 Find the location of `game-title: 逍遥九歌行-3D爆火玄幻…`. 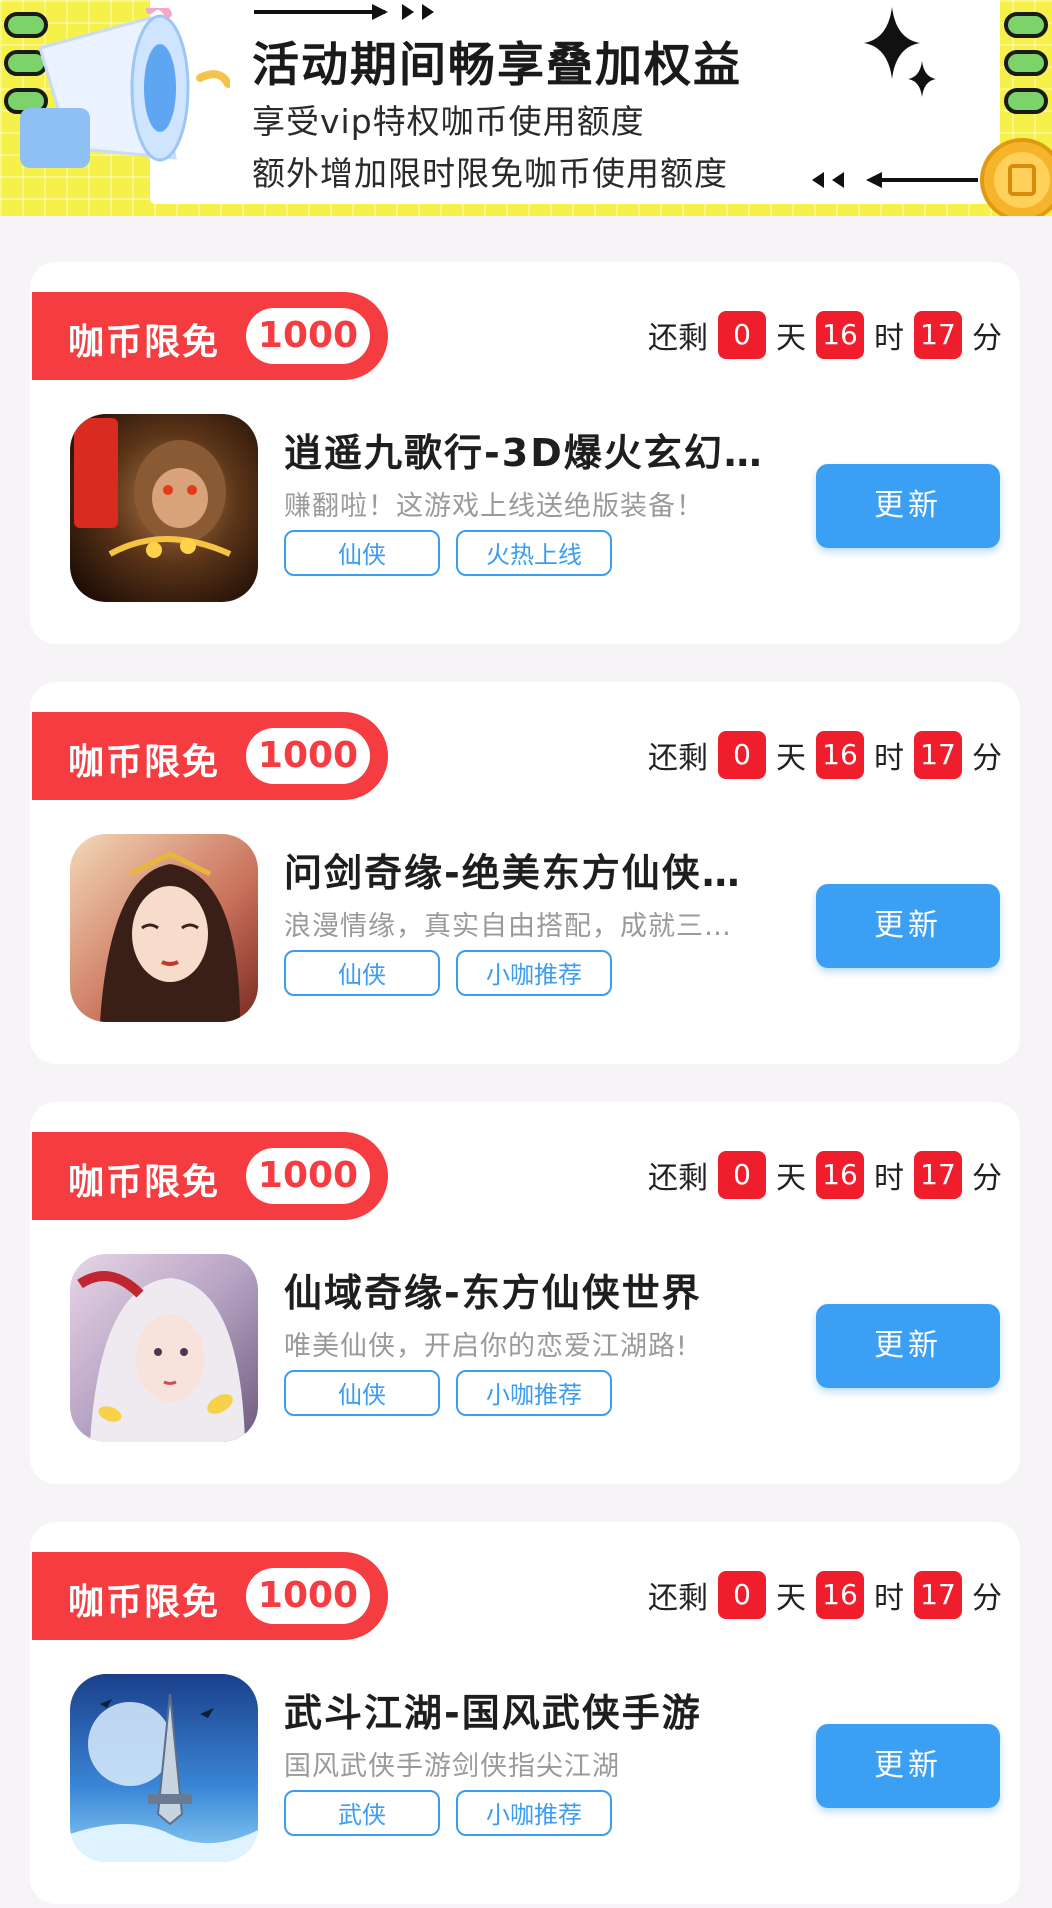

game-title: 逍遥九歌行-3D爆火玄幻… is located at coordinates (554, 449).